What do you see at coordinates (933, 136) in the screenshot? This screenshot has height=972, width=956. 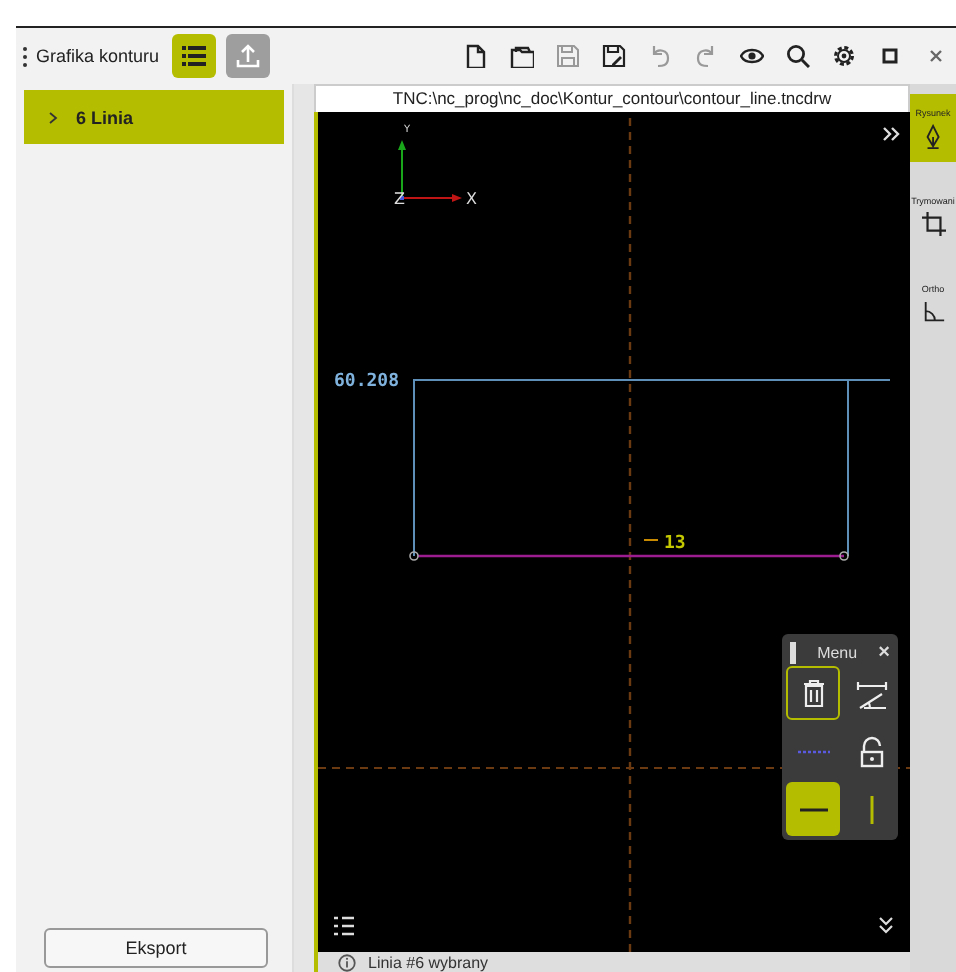 I see `pen-icon` at bounding box center [933, 136].